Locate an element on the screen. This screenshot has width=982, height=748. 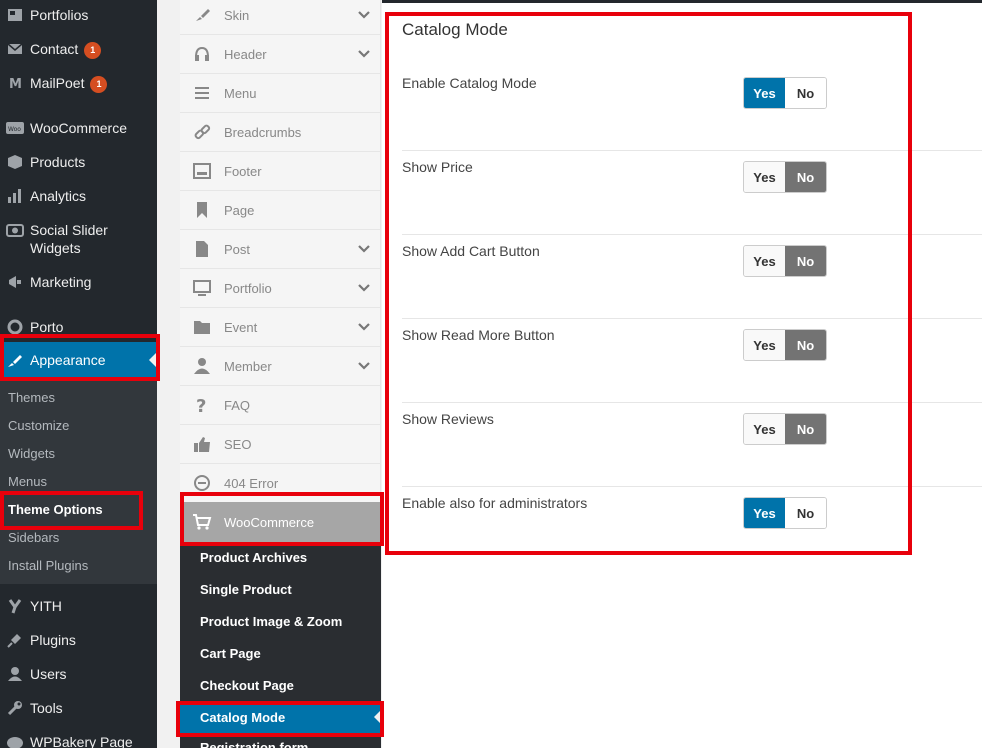
theme-nav-label: FAQ is located at coordinates (237, 405).